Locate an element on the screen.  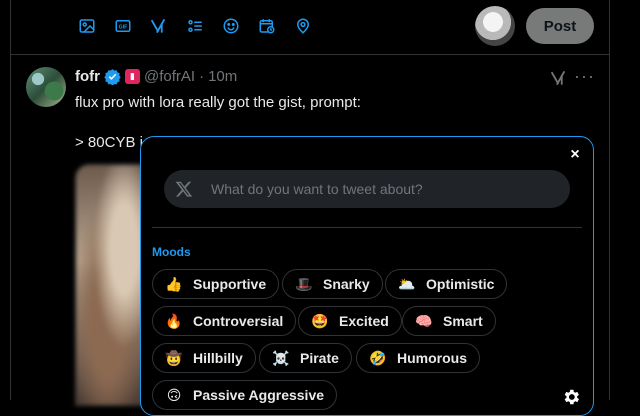
tweet-header: fofr ▮ @fofrAI · 10m is located at coordinates (156, 76).